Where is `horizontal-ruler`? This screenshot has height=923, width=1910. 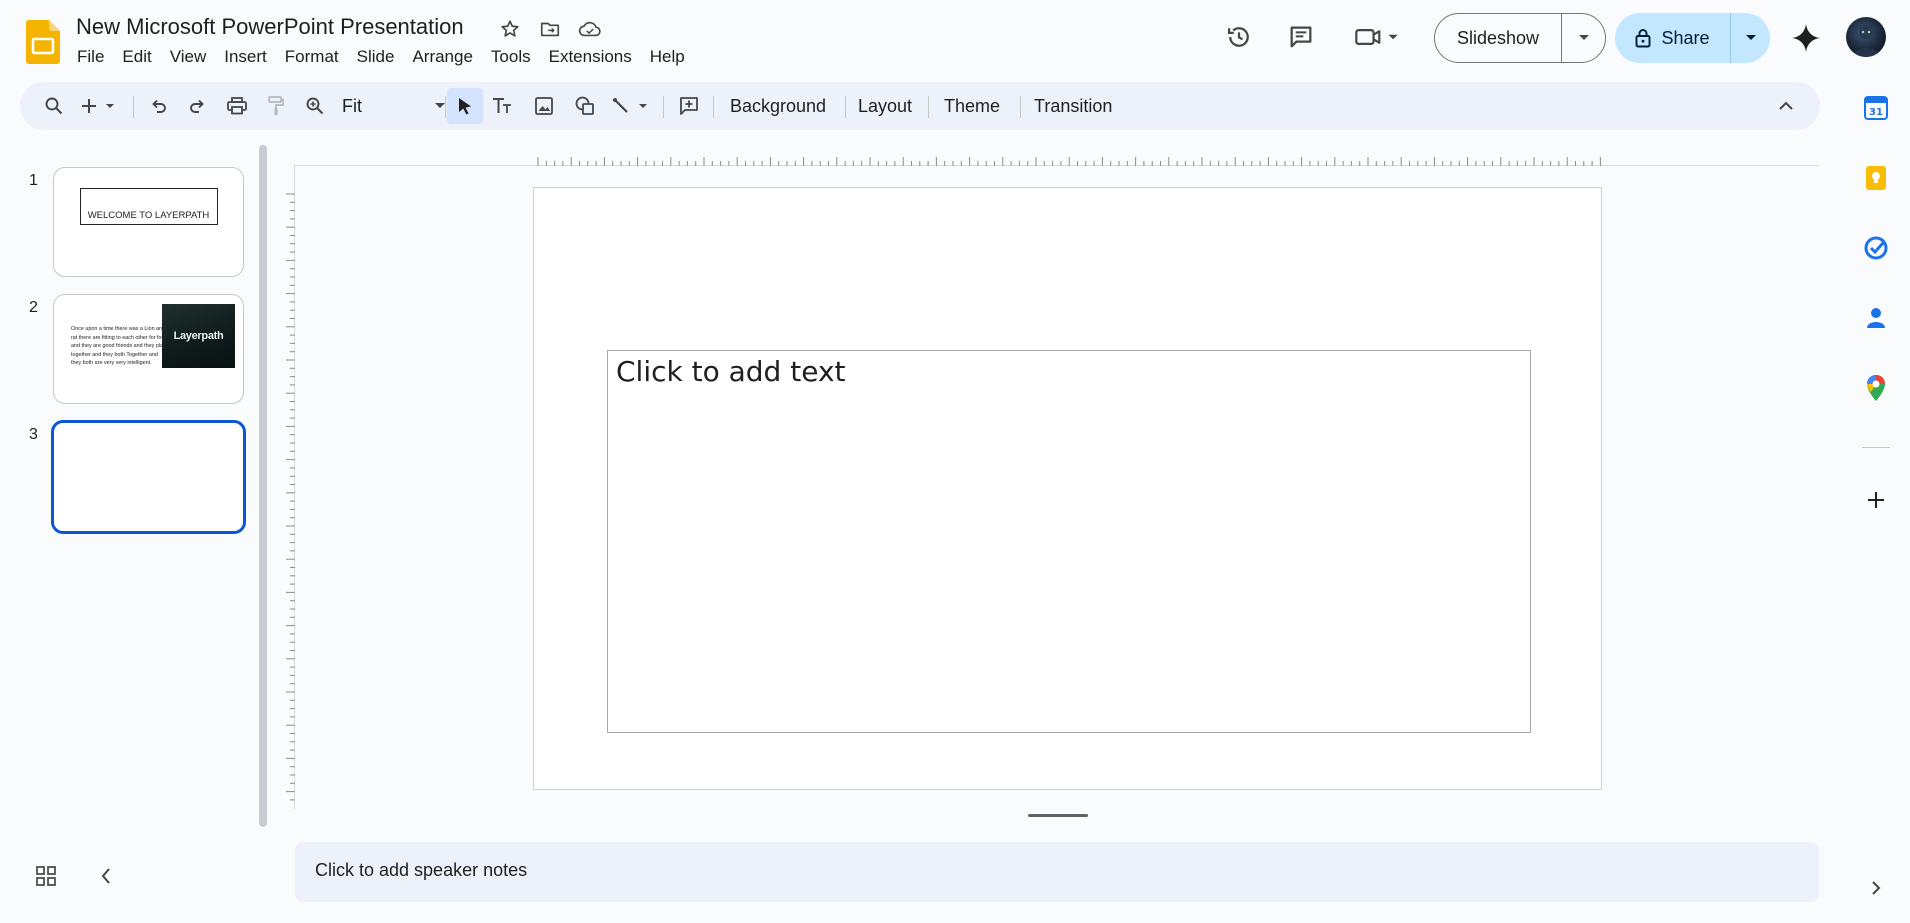
horizontal-ruler is located at coordinates (1069, 161).